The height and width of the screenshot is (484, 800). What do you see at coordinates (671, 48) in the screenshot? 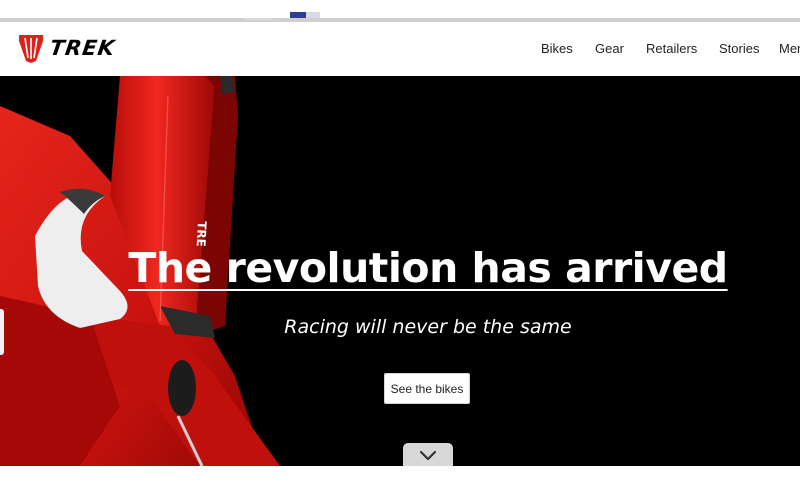
I see `nav-link-retailers: Retailers` at bounding box center [671, 48].